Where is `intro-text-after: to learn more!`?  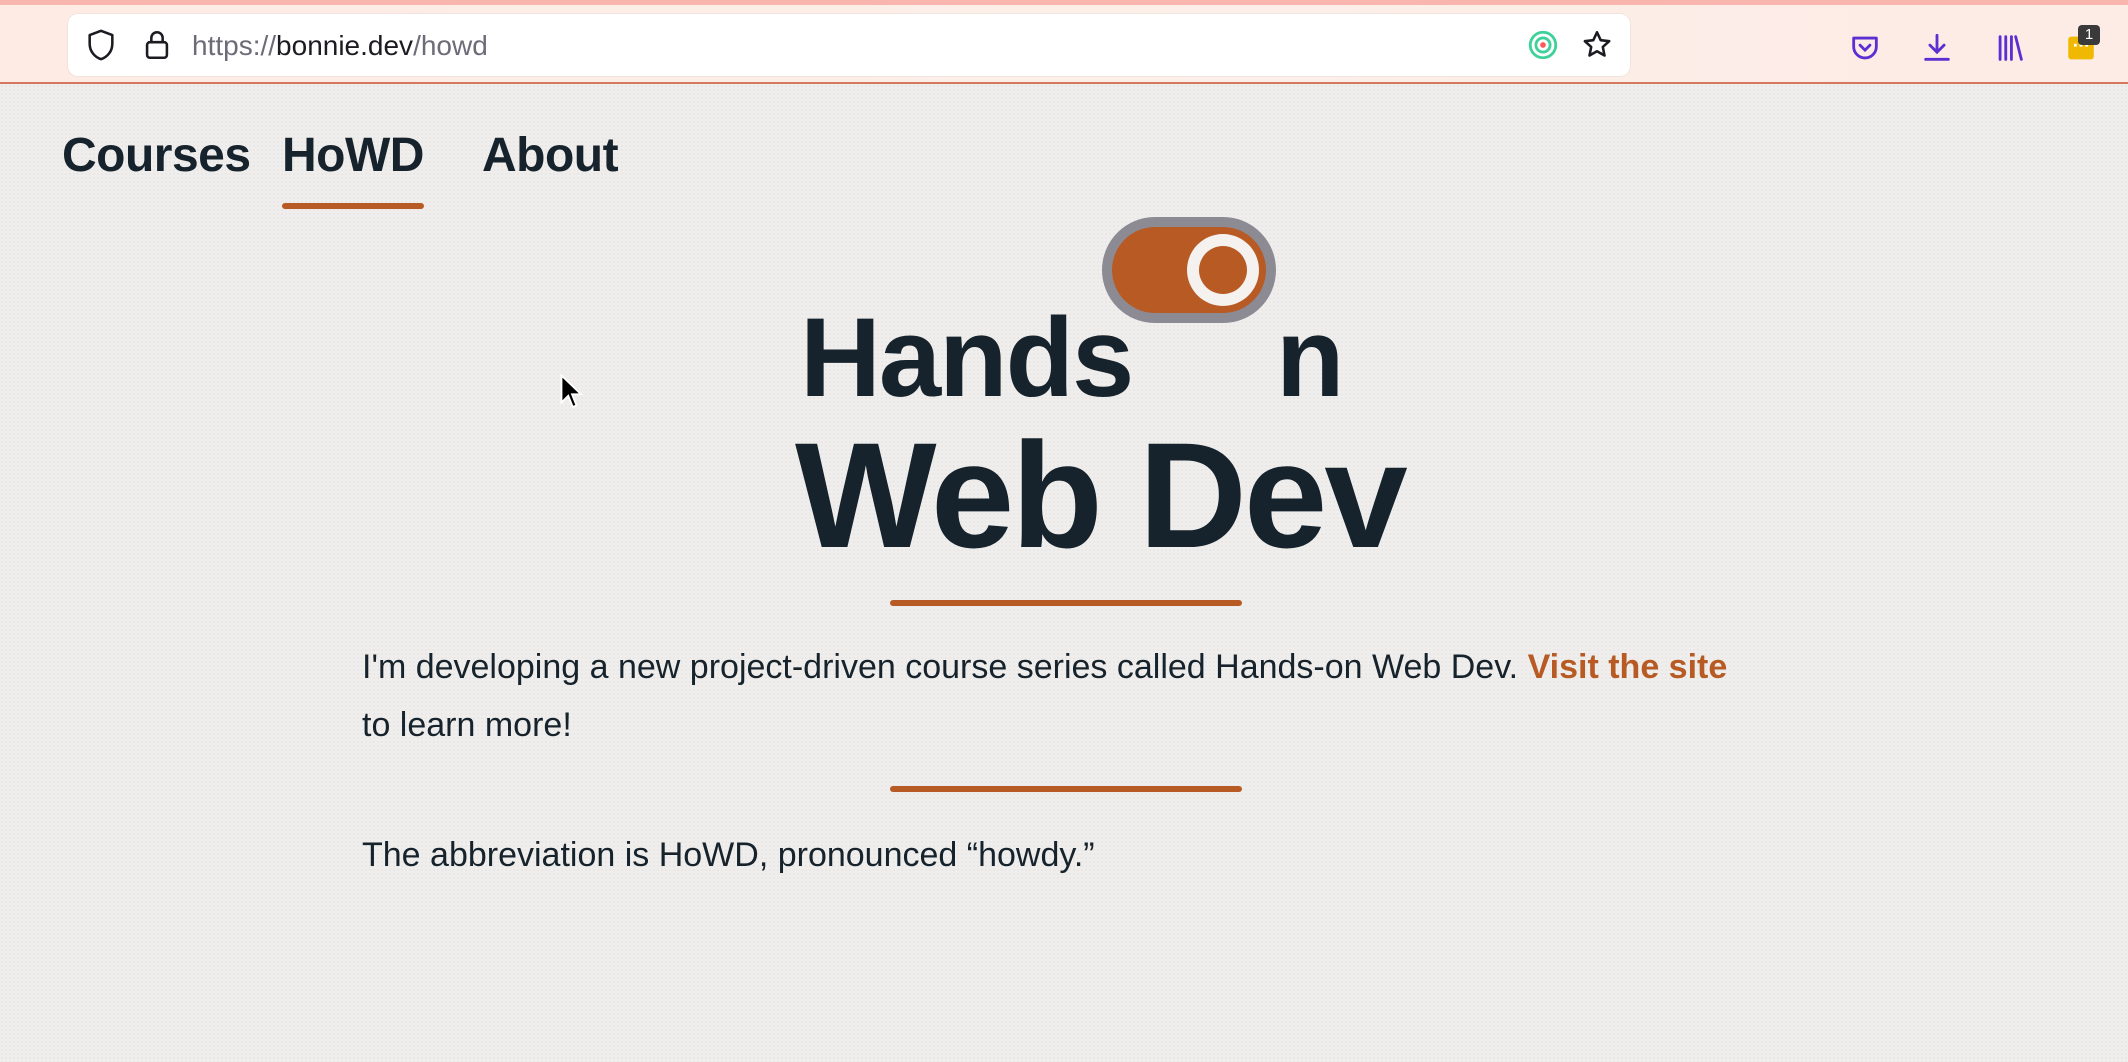 intro-text-after: to learn more! is located at coordinates (467, 725).